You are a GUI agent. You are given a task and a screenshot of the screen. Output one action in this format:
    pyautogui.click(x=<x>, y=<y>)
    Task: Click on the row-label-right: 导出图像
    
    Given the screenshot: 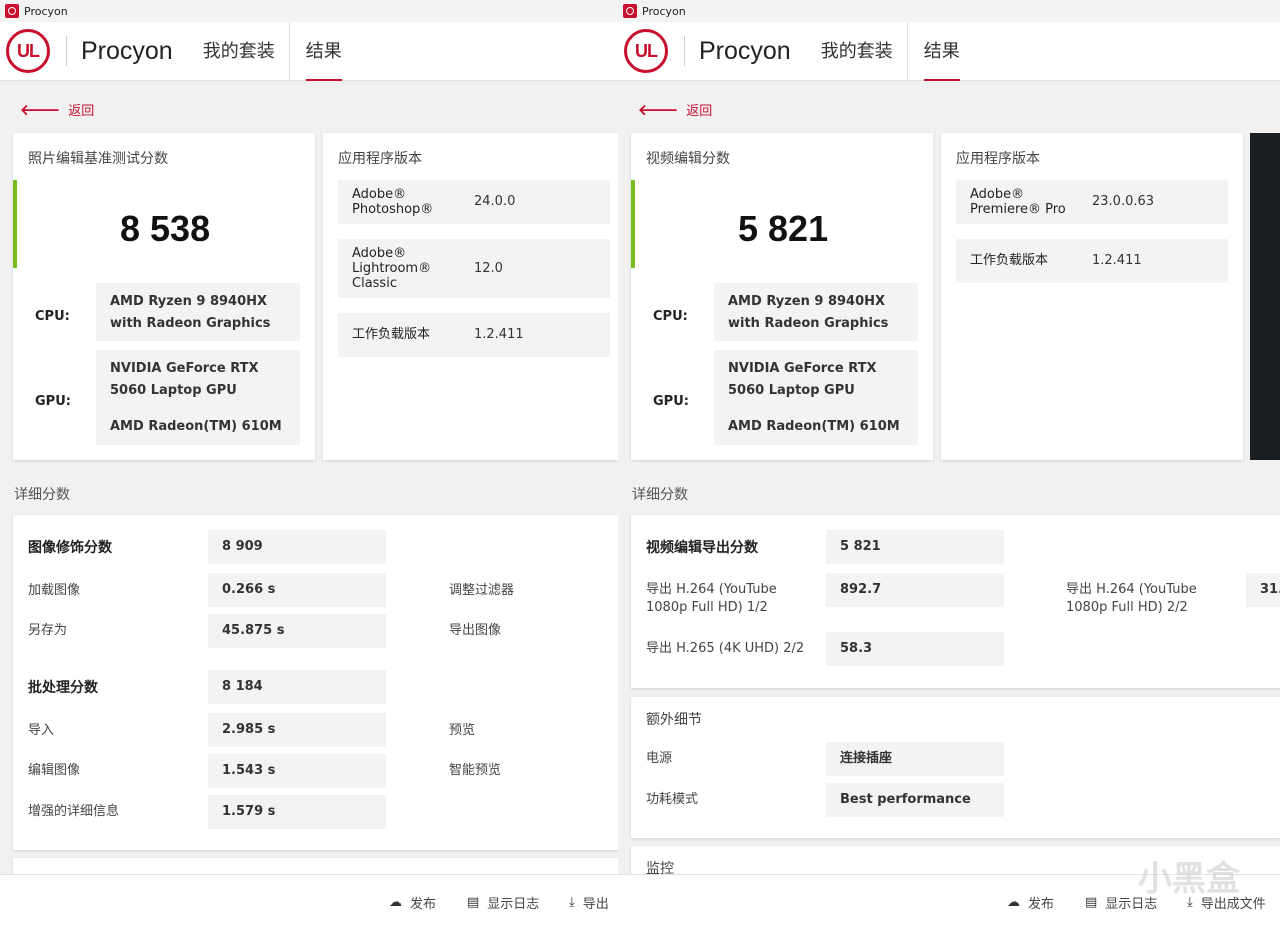 What is the action you would take?
    pyautogui.click(x=475, y=630)
    